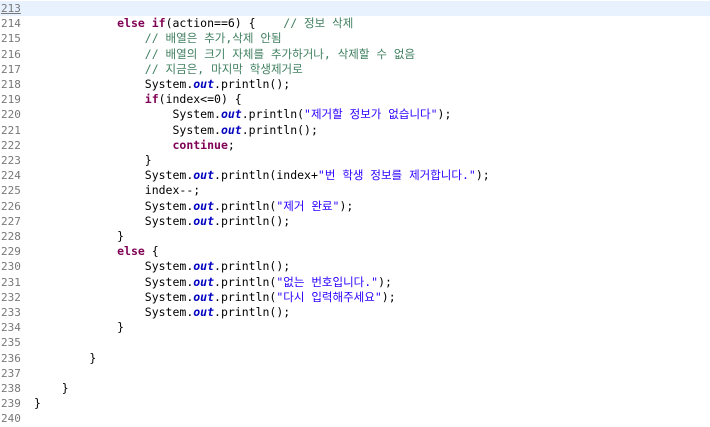 The image size is (710, 427). Describe the element at coordinates (355, 251) in the screenshot. I see `code-line: 229 else {` at that location.